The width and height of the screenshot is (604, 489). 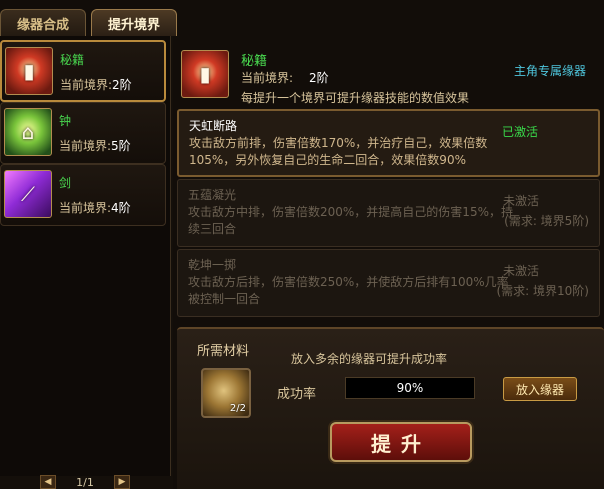 What do you see at coordinates (95, 208) in the screenshot?
I see `artifact-level: 当前境界:4阶` at bounding box center [95, 208].